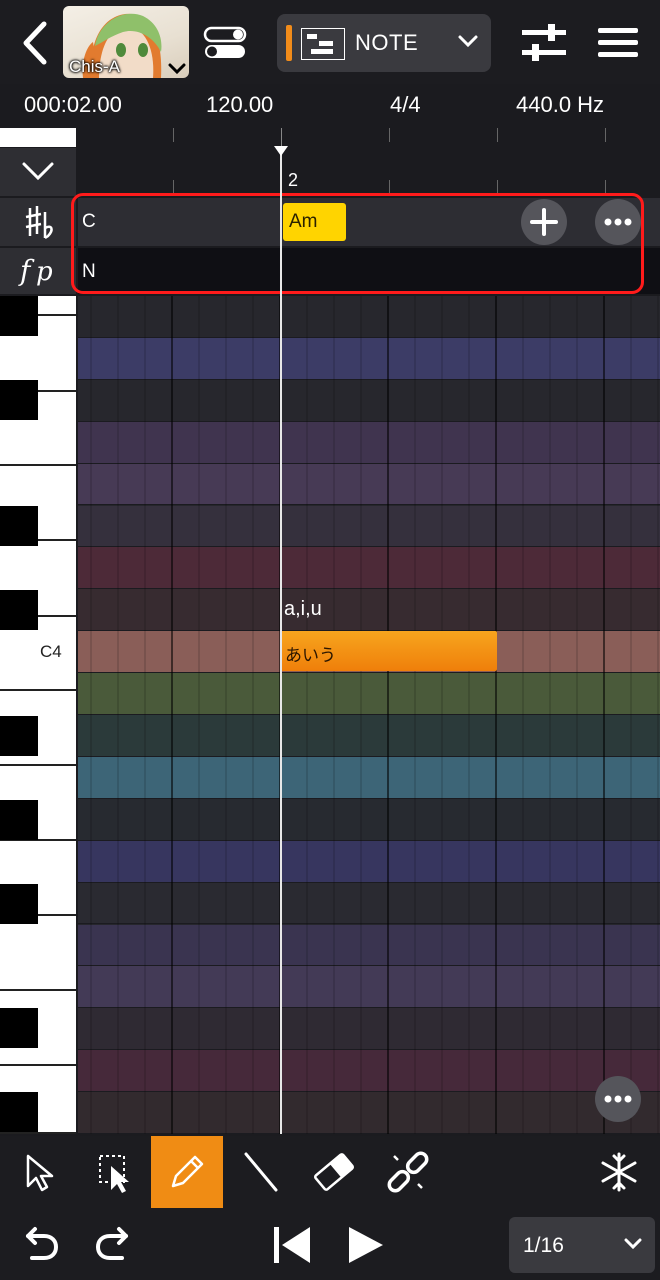  Describe the element at coordinates (289, 43) in the screenshot. I see `mode-accent-bar` at that location.